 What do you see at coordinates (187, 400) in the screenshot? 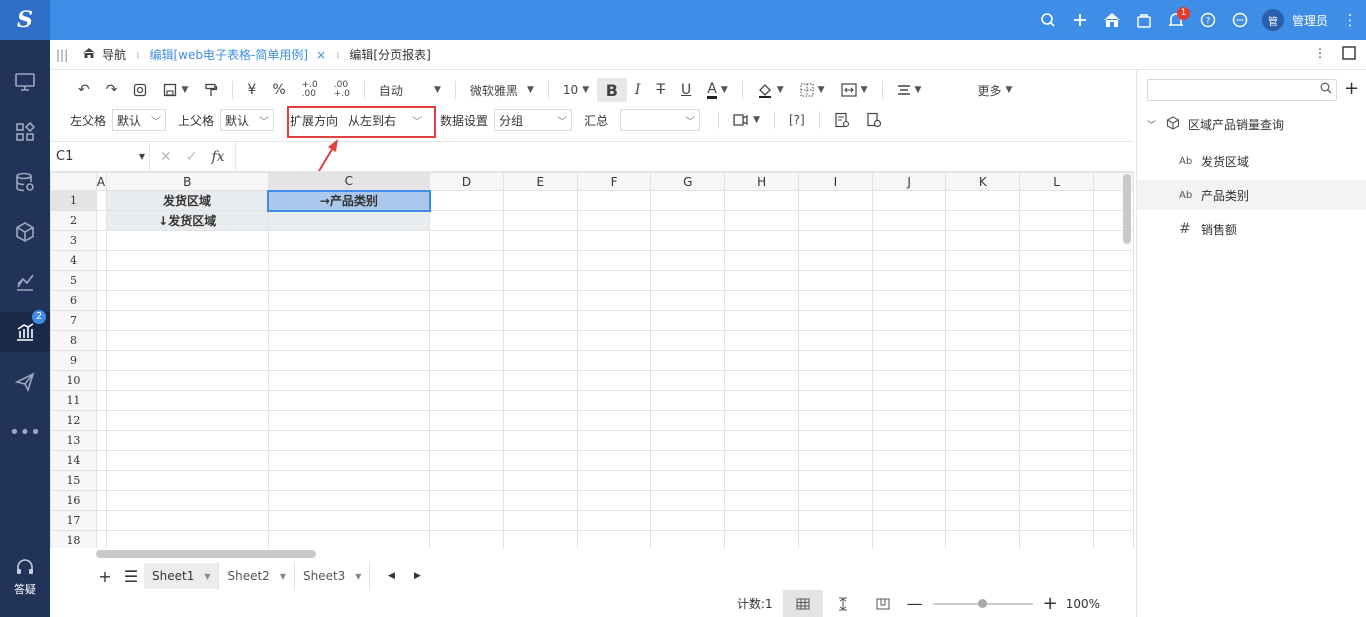
I see `cell-b11` at bounding box center [187, 400].